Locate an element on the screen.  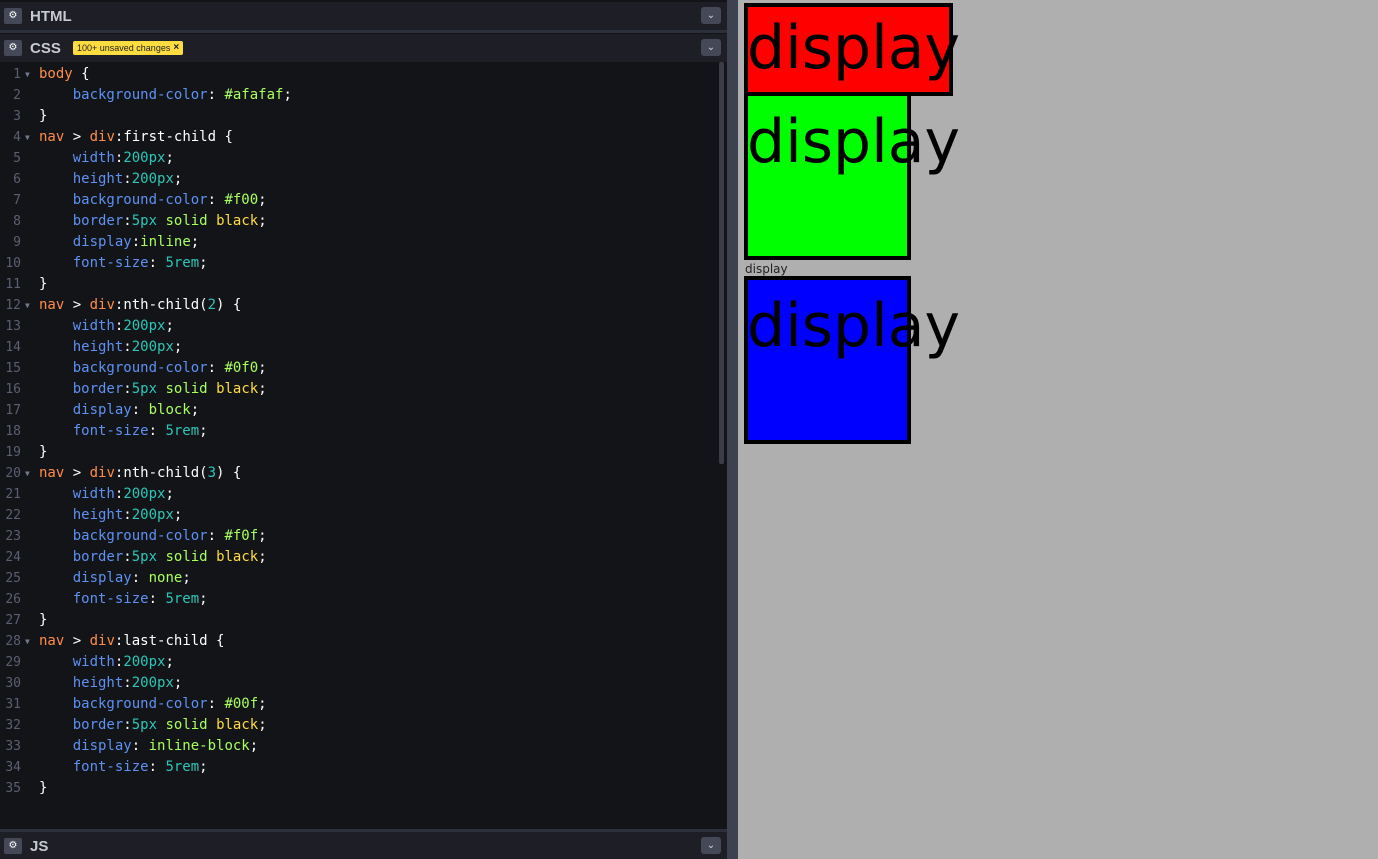
panel-resize-handle is located at coordinates (363, 31).